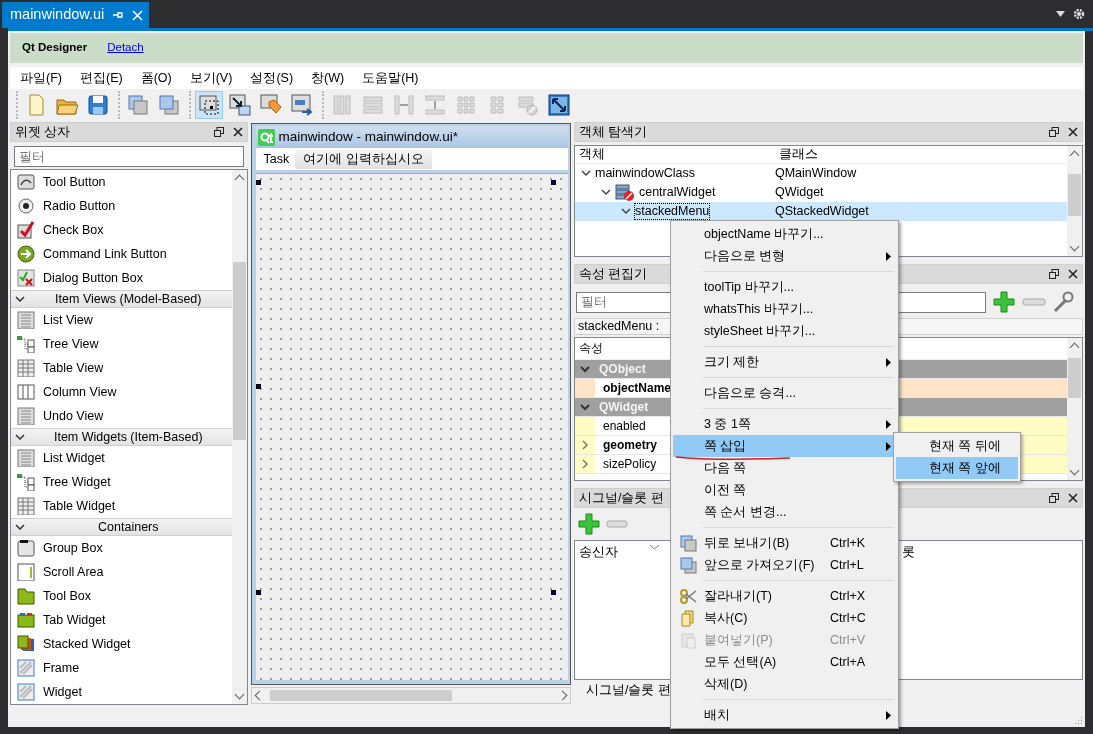 The width and height of the screenshot is (1093, 734). Describe the element at coordinates (621, 498) in the screenshot. I see `dock-title: 시그널/슬롯 편` at that location.